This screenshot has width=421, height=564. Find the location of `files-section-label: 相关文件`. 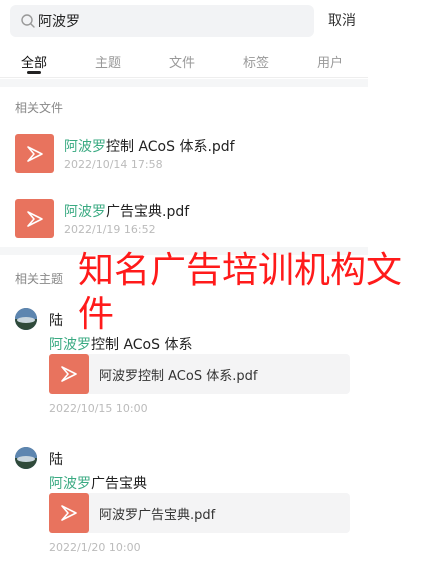

files-section-label: 相关文件 is located at coordinates (39, 108).